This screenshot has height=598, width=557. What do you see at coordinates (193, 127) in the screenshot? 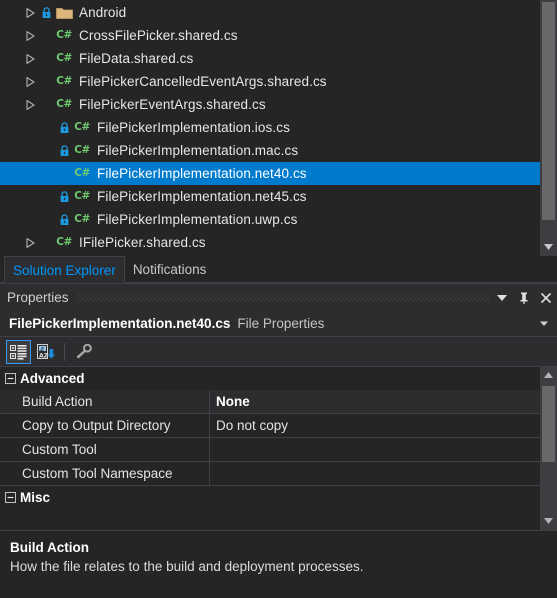
I see `tree-item-label: FilePickerImplementation.ios.cs` at bounding box center [193, 127].